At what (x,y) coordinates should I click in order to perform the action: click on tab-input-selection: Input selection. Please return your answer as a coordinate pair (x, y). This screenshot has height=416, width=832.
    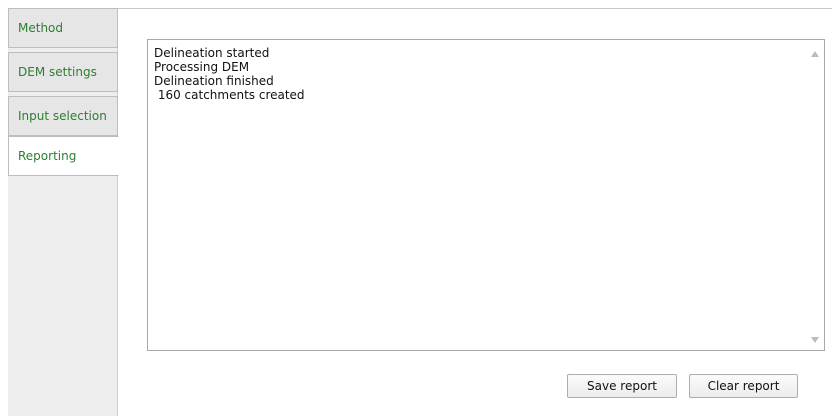
    Looking at the image, I should click on (63, 116).